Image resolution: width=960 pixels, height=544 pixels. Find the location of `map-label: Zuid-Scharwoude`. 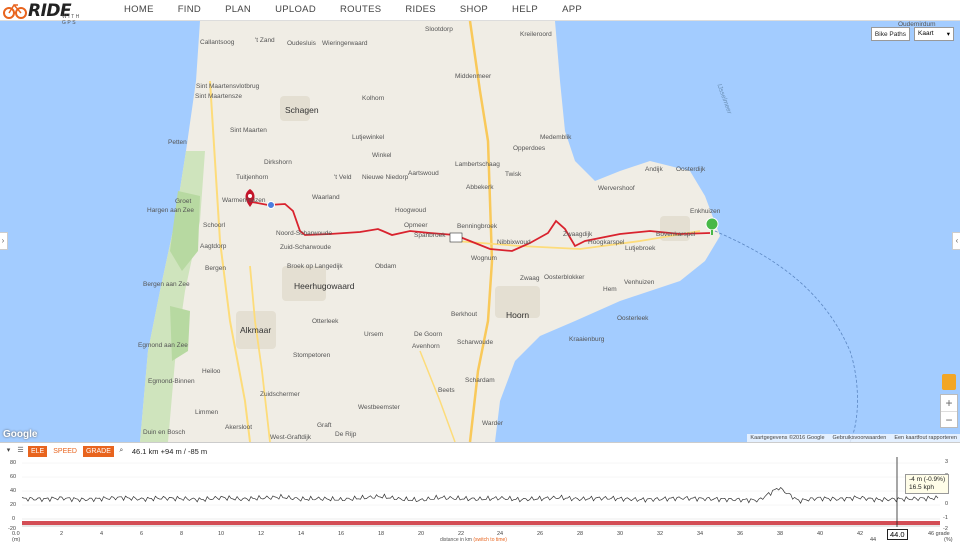

map-label: Zuid-Scharwoude is located at coordinates (305, 247).